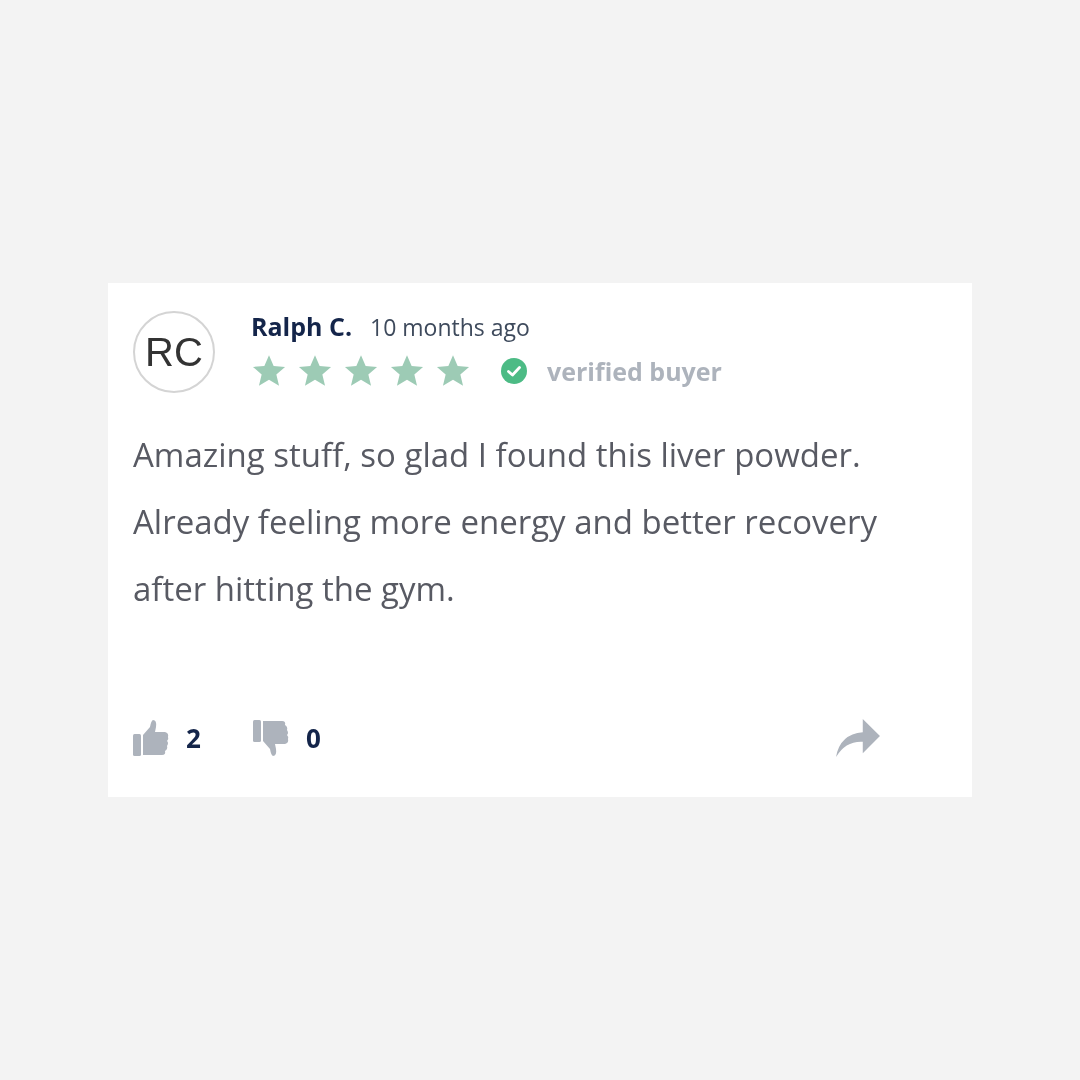 This screenshot has width=1080, height=1080. What do you see at coordinates (506, 522) in the screenshot?
I see `review-text: Amazing stuff, so glad I found this liver powder. Already feeling more energy and better recovery after hitting the gym.` at bounding box center [506, 522].